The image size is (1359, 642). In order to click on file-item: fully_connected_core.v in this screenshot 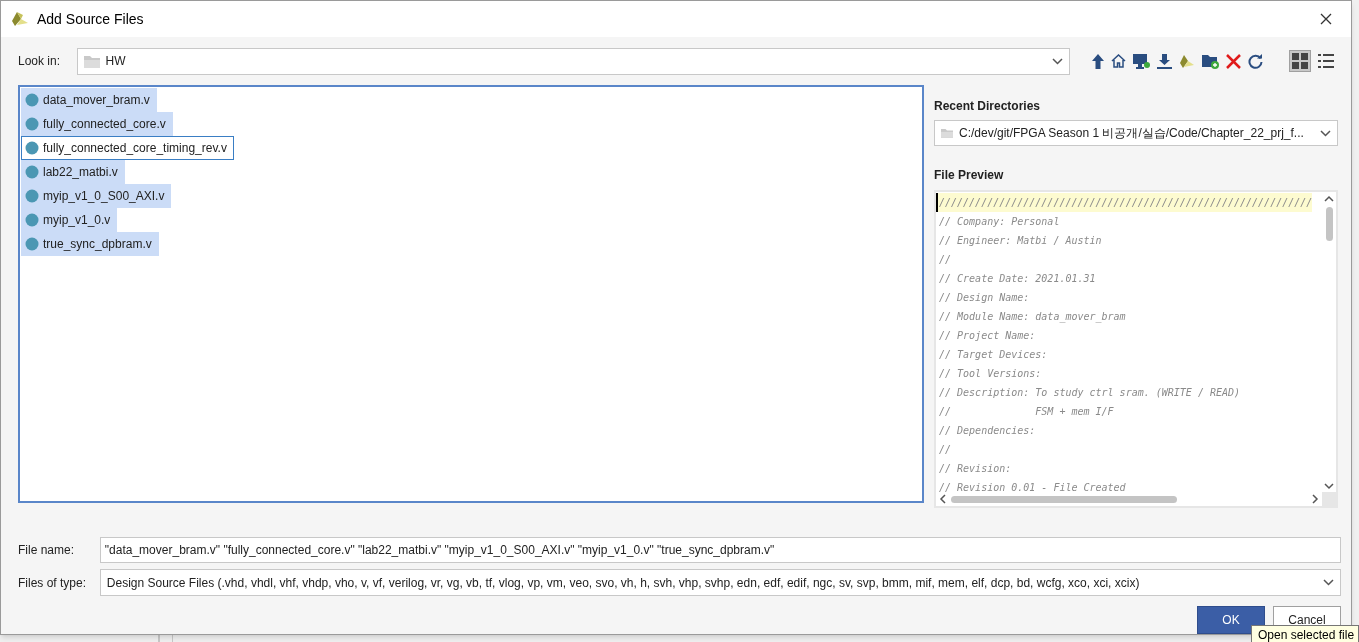, I will do `click(97, 124)`.